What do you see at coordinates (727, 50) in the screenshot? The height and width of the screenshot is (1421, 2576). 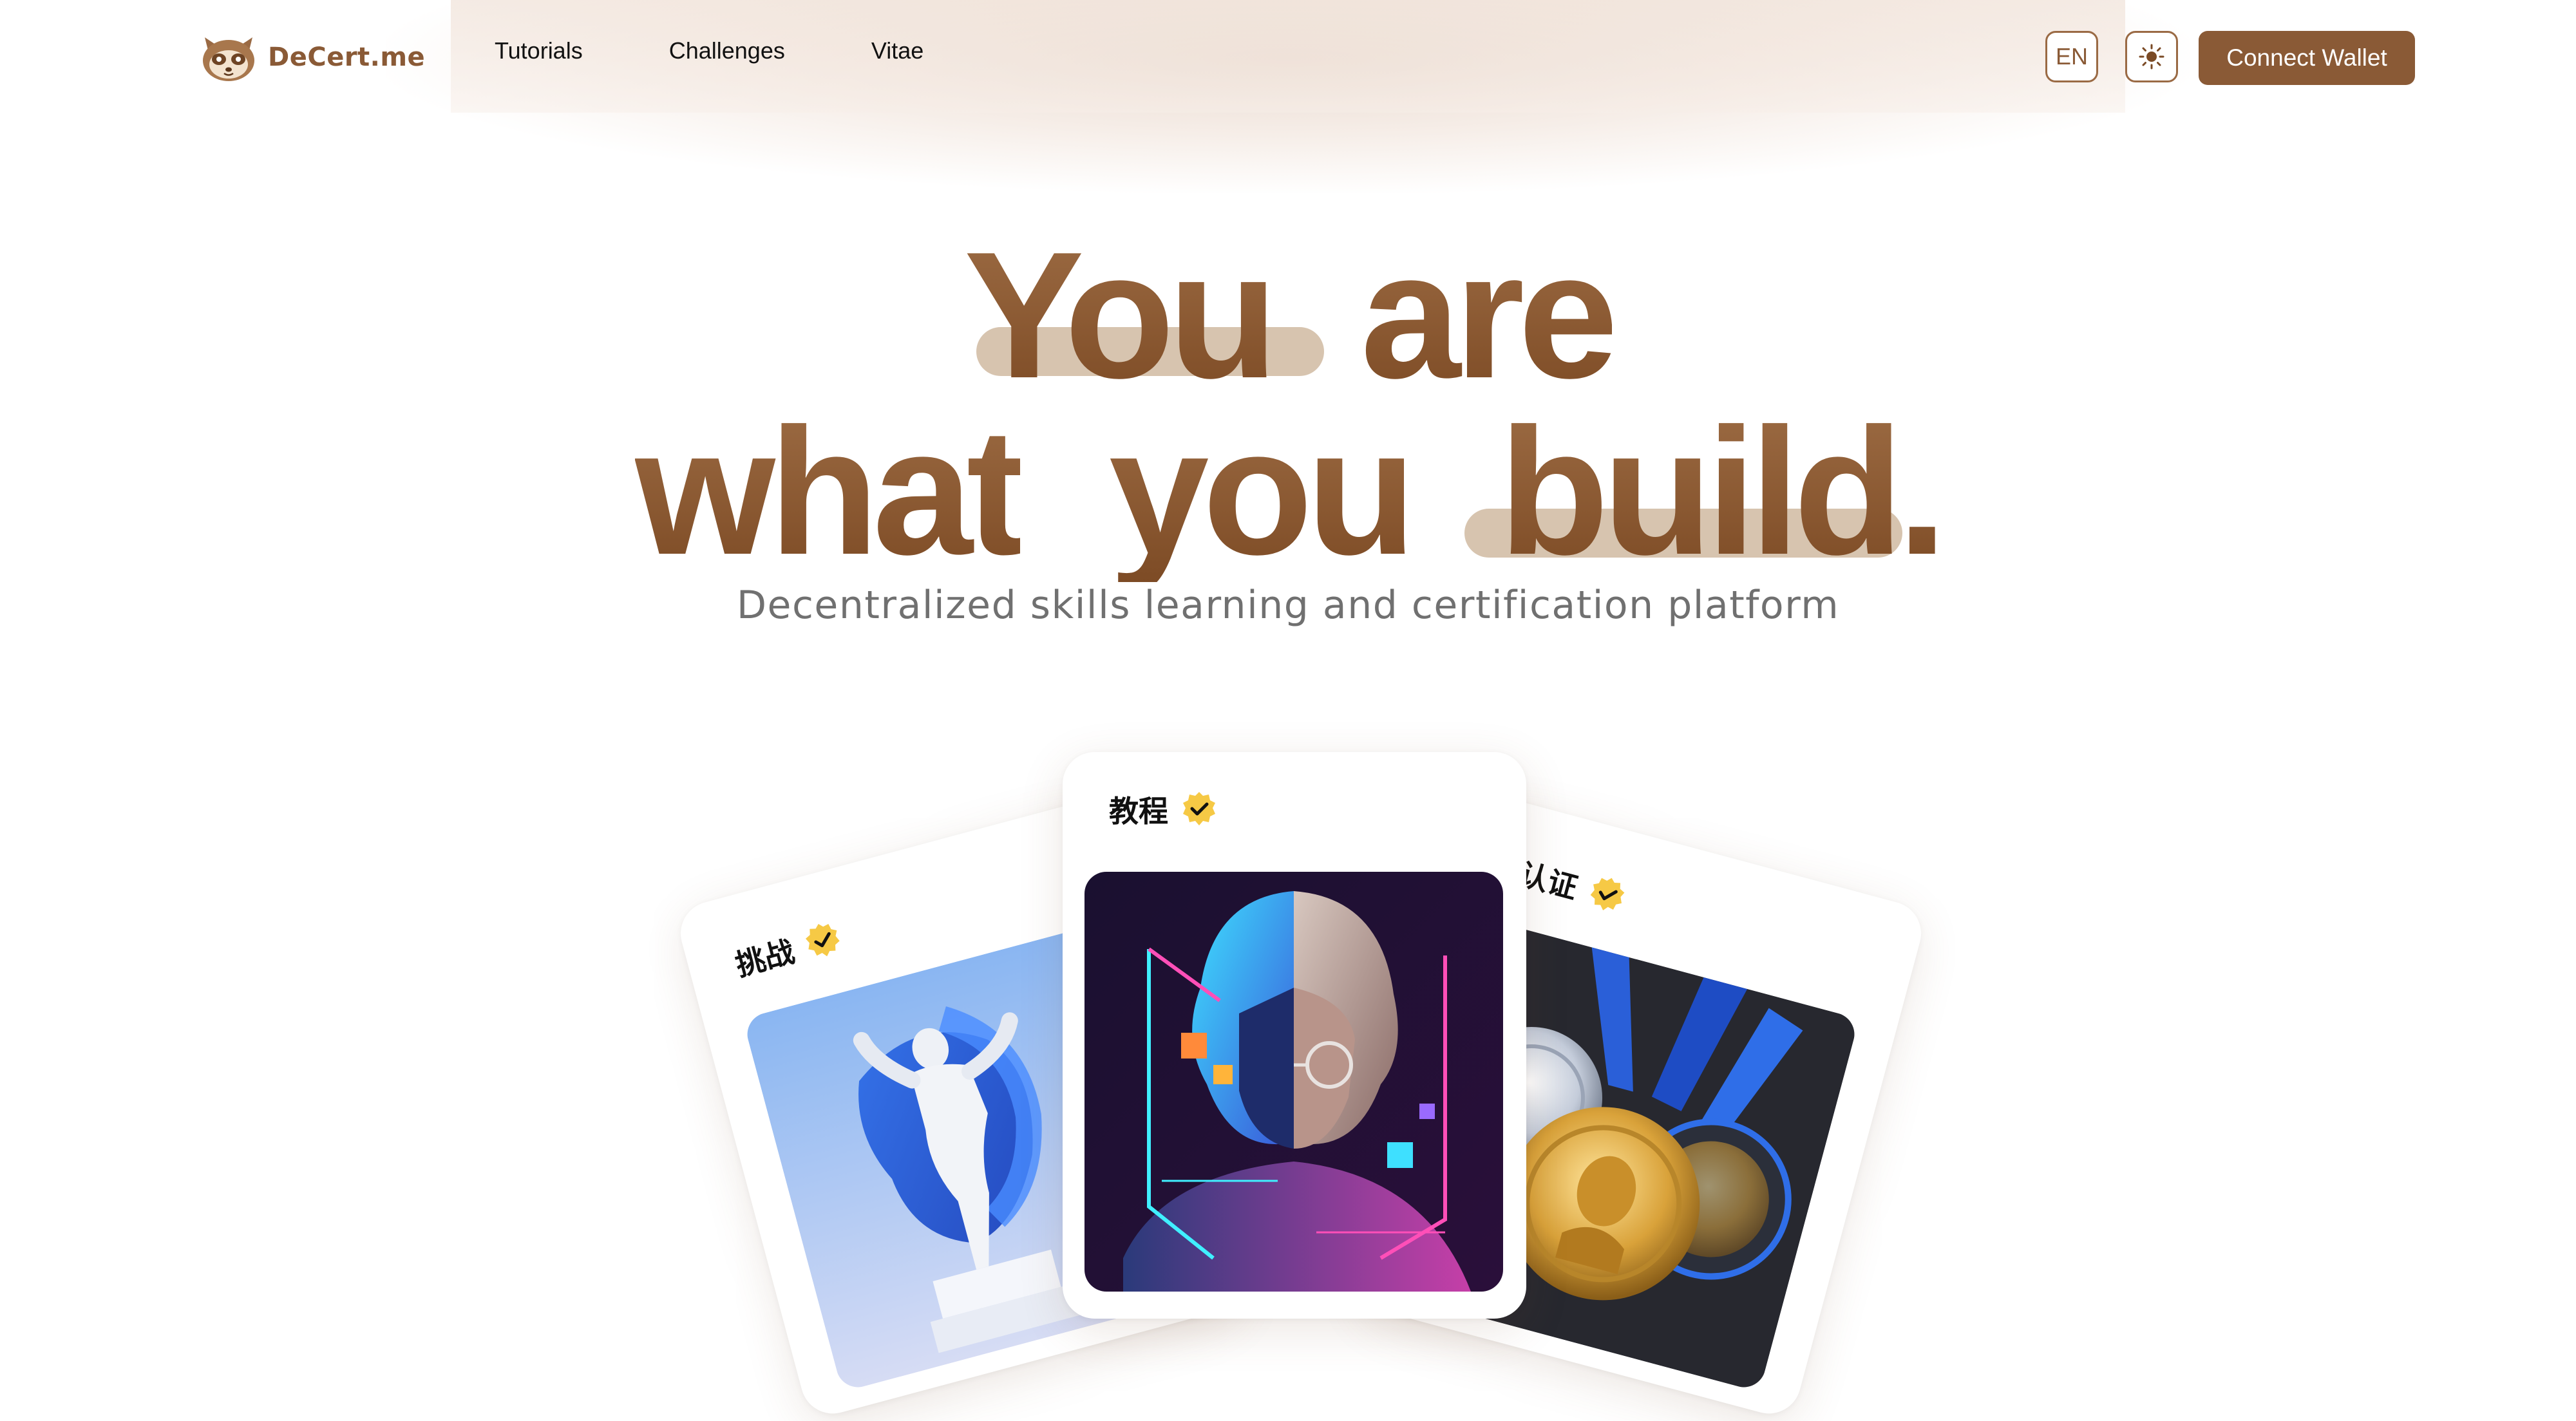 I see `nav-challenges: Challenges` at bounding box center [727, 50].